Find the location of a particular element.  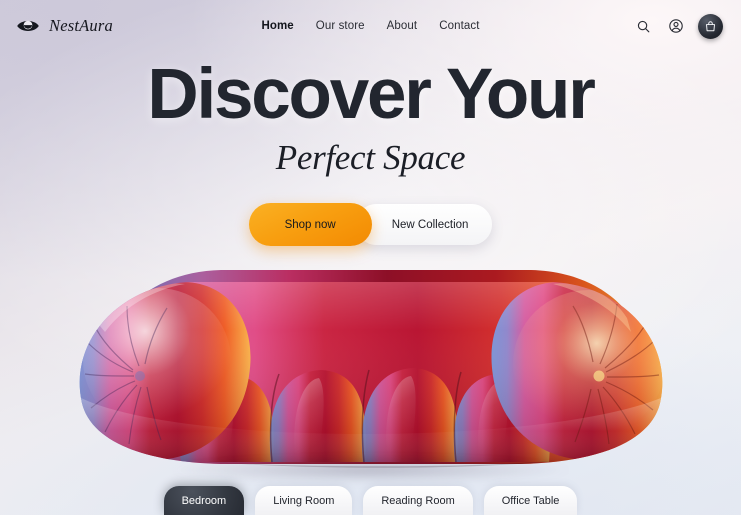

shopping-bag-icon is located at coordinates (710, 25).